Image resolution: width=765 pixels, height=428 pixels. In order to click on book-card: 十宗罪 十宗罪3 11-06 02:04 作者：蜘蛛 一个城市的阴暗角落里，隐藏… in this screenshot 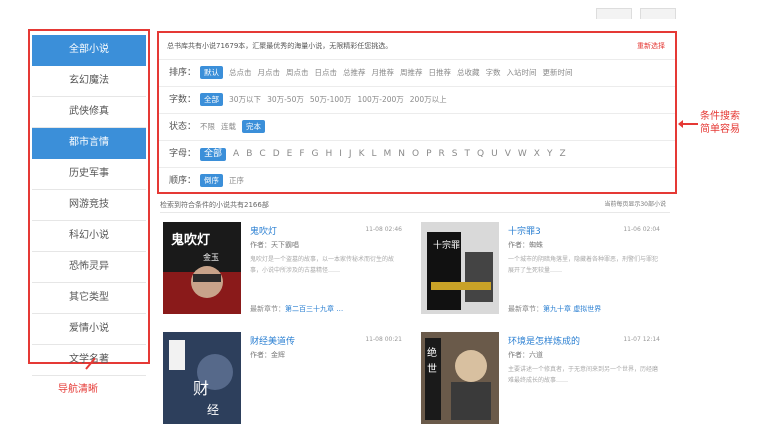, I will do `click(543, 268)`.